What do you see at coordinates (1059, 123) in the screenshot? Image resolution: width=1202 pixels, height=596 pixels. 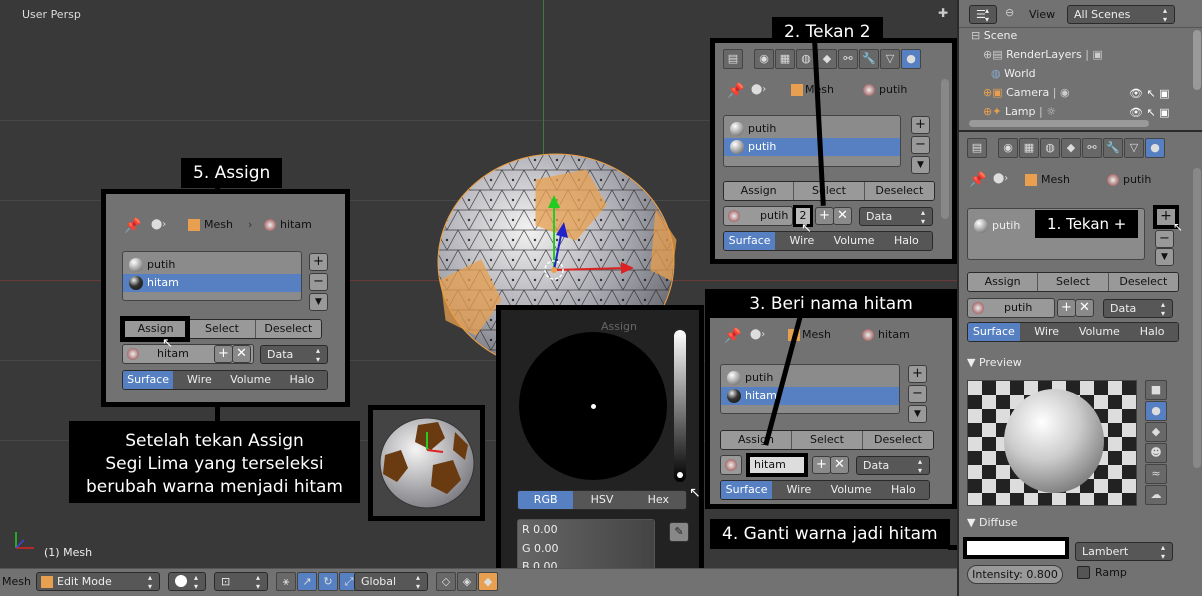 I see `outliner-hscrollbar` at bounding box center [1059, 123].